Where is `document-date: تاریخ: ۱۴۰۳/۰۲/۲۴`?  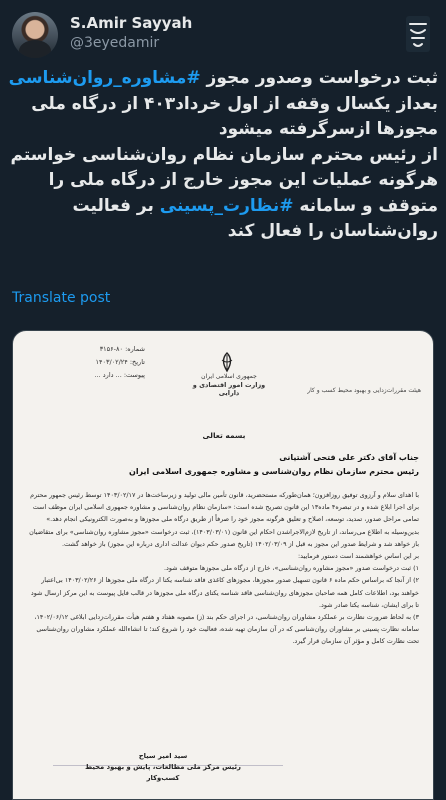 document-date: تاریخ: ۱۴۰۳/۰۲/۲۴ is located at coordinates (120, 362).